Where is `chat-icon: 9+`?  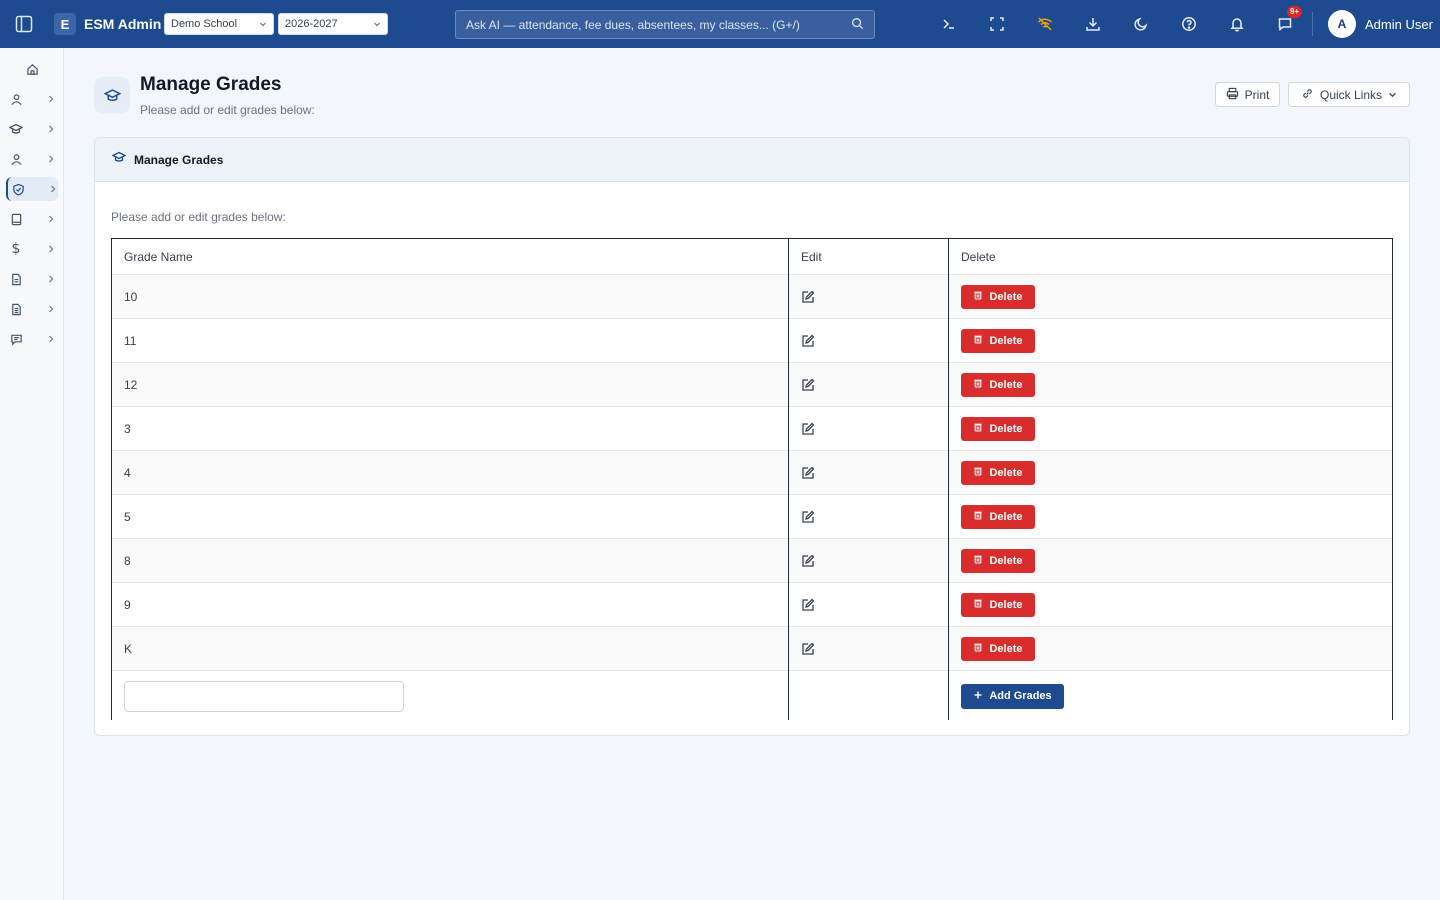 chat-icon: 9+ is located at coordinates (1285, 24).